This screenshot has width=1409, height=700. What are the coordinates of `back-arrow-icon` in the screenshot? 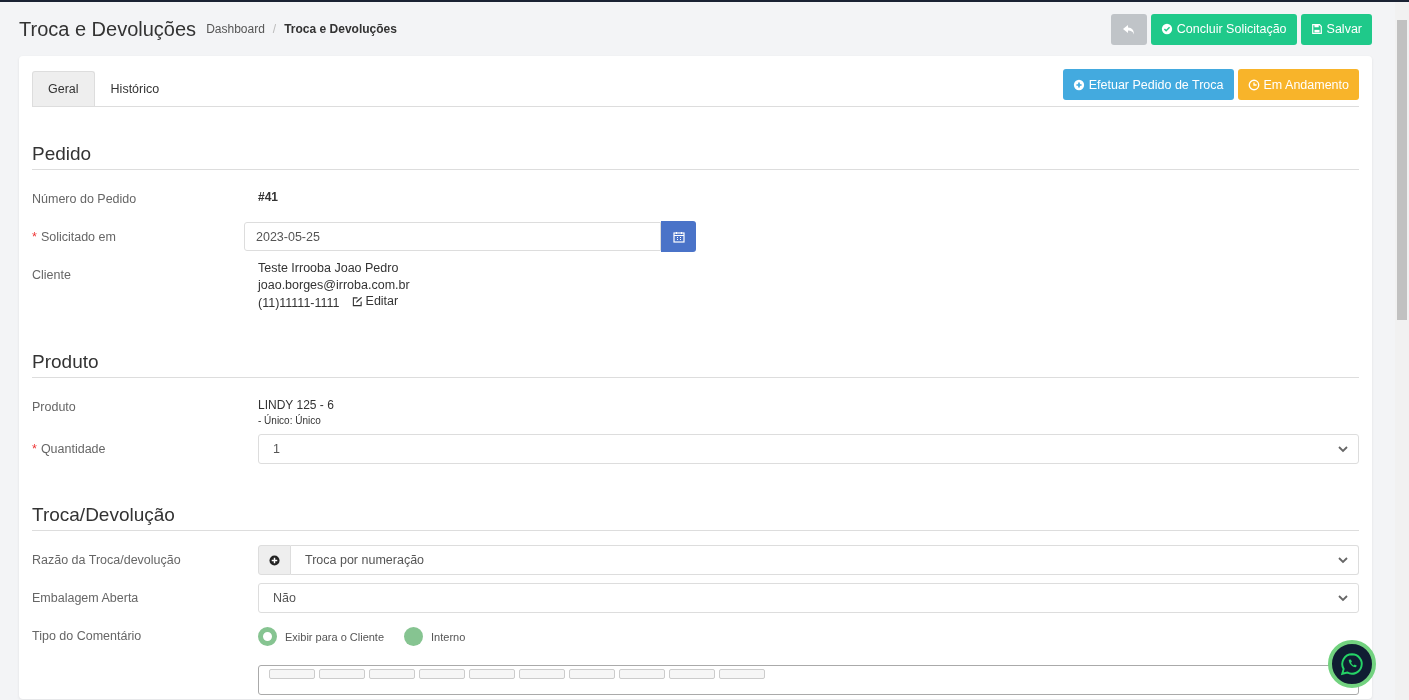 It's located at (1128, 29).